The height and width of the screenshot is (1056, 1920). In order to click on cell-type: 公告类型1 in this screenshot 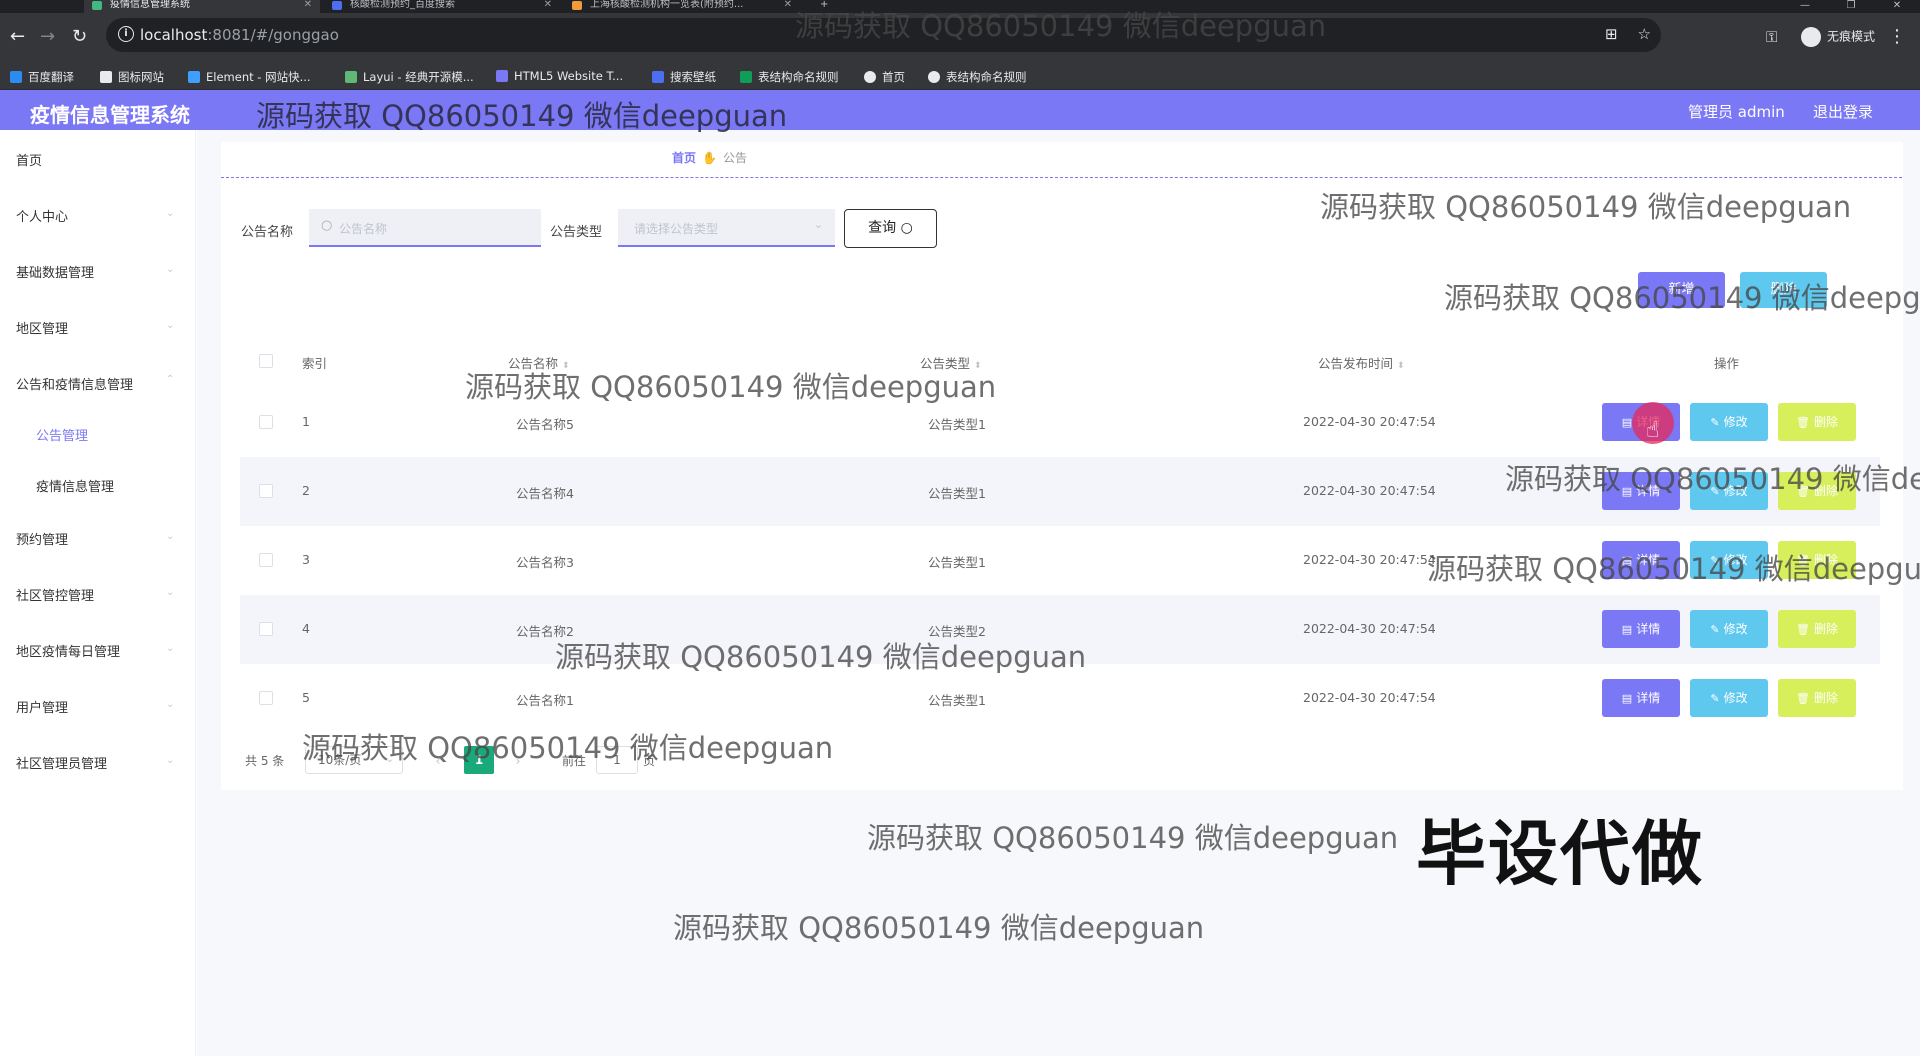, I will do `click(957, 562)`.